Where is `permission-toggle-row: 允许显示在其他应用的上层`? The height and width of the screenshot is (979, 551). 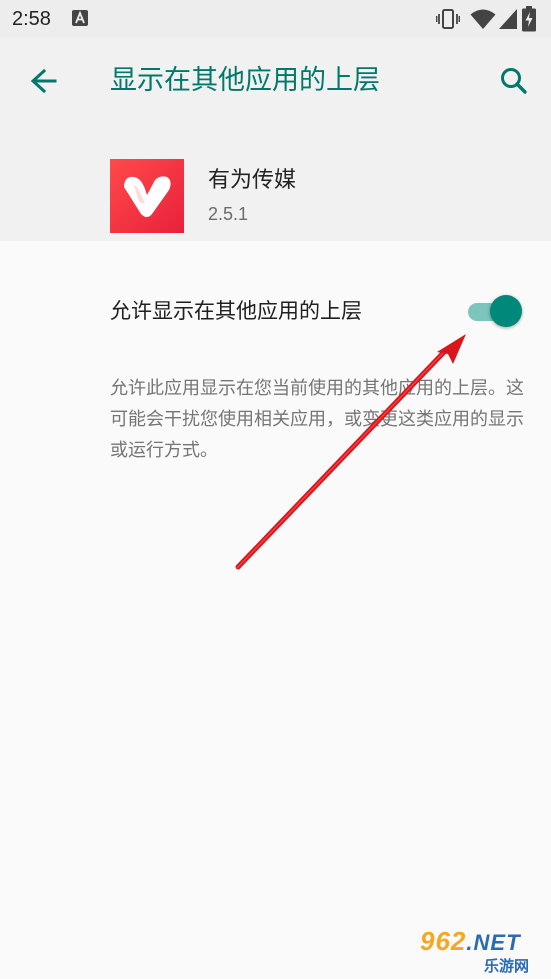
permission-toggle-row: 允许显示在其他应用的上层 is located at coordinates (275, 311).